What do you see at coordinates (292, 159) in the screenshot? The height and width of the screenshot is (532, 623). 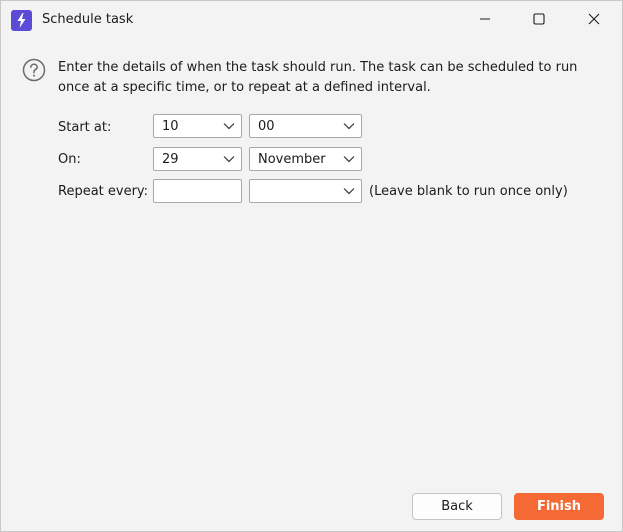 I see `month-value: November` at bounding box center [292, 159].